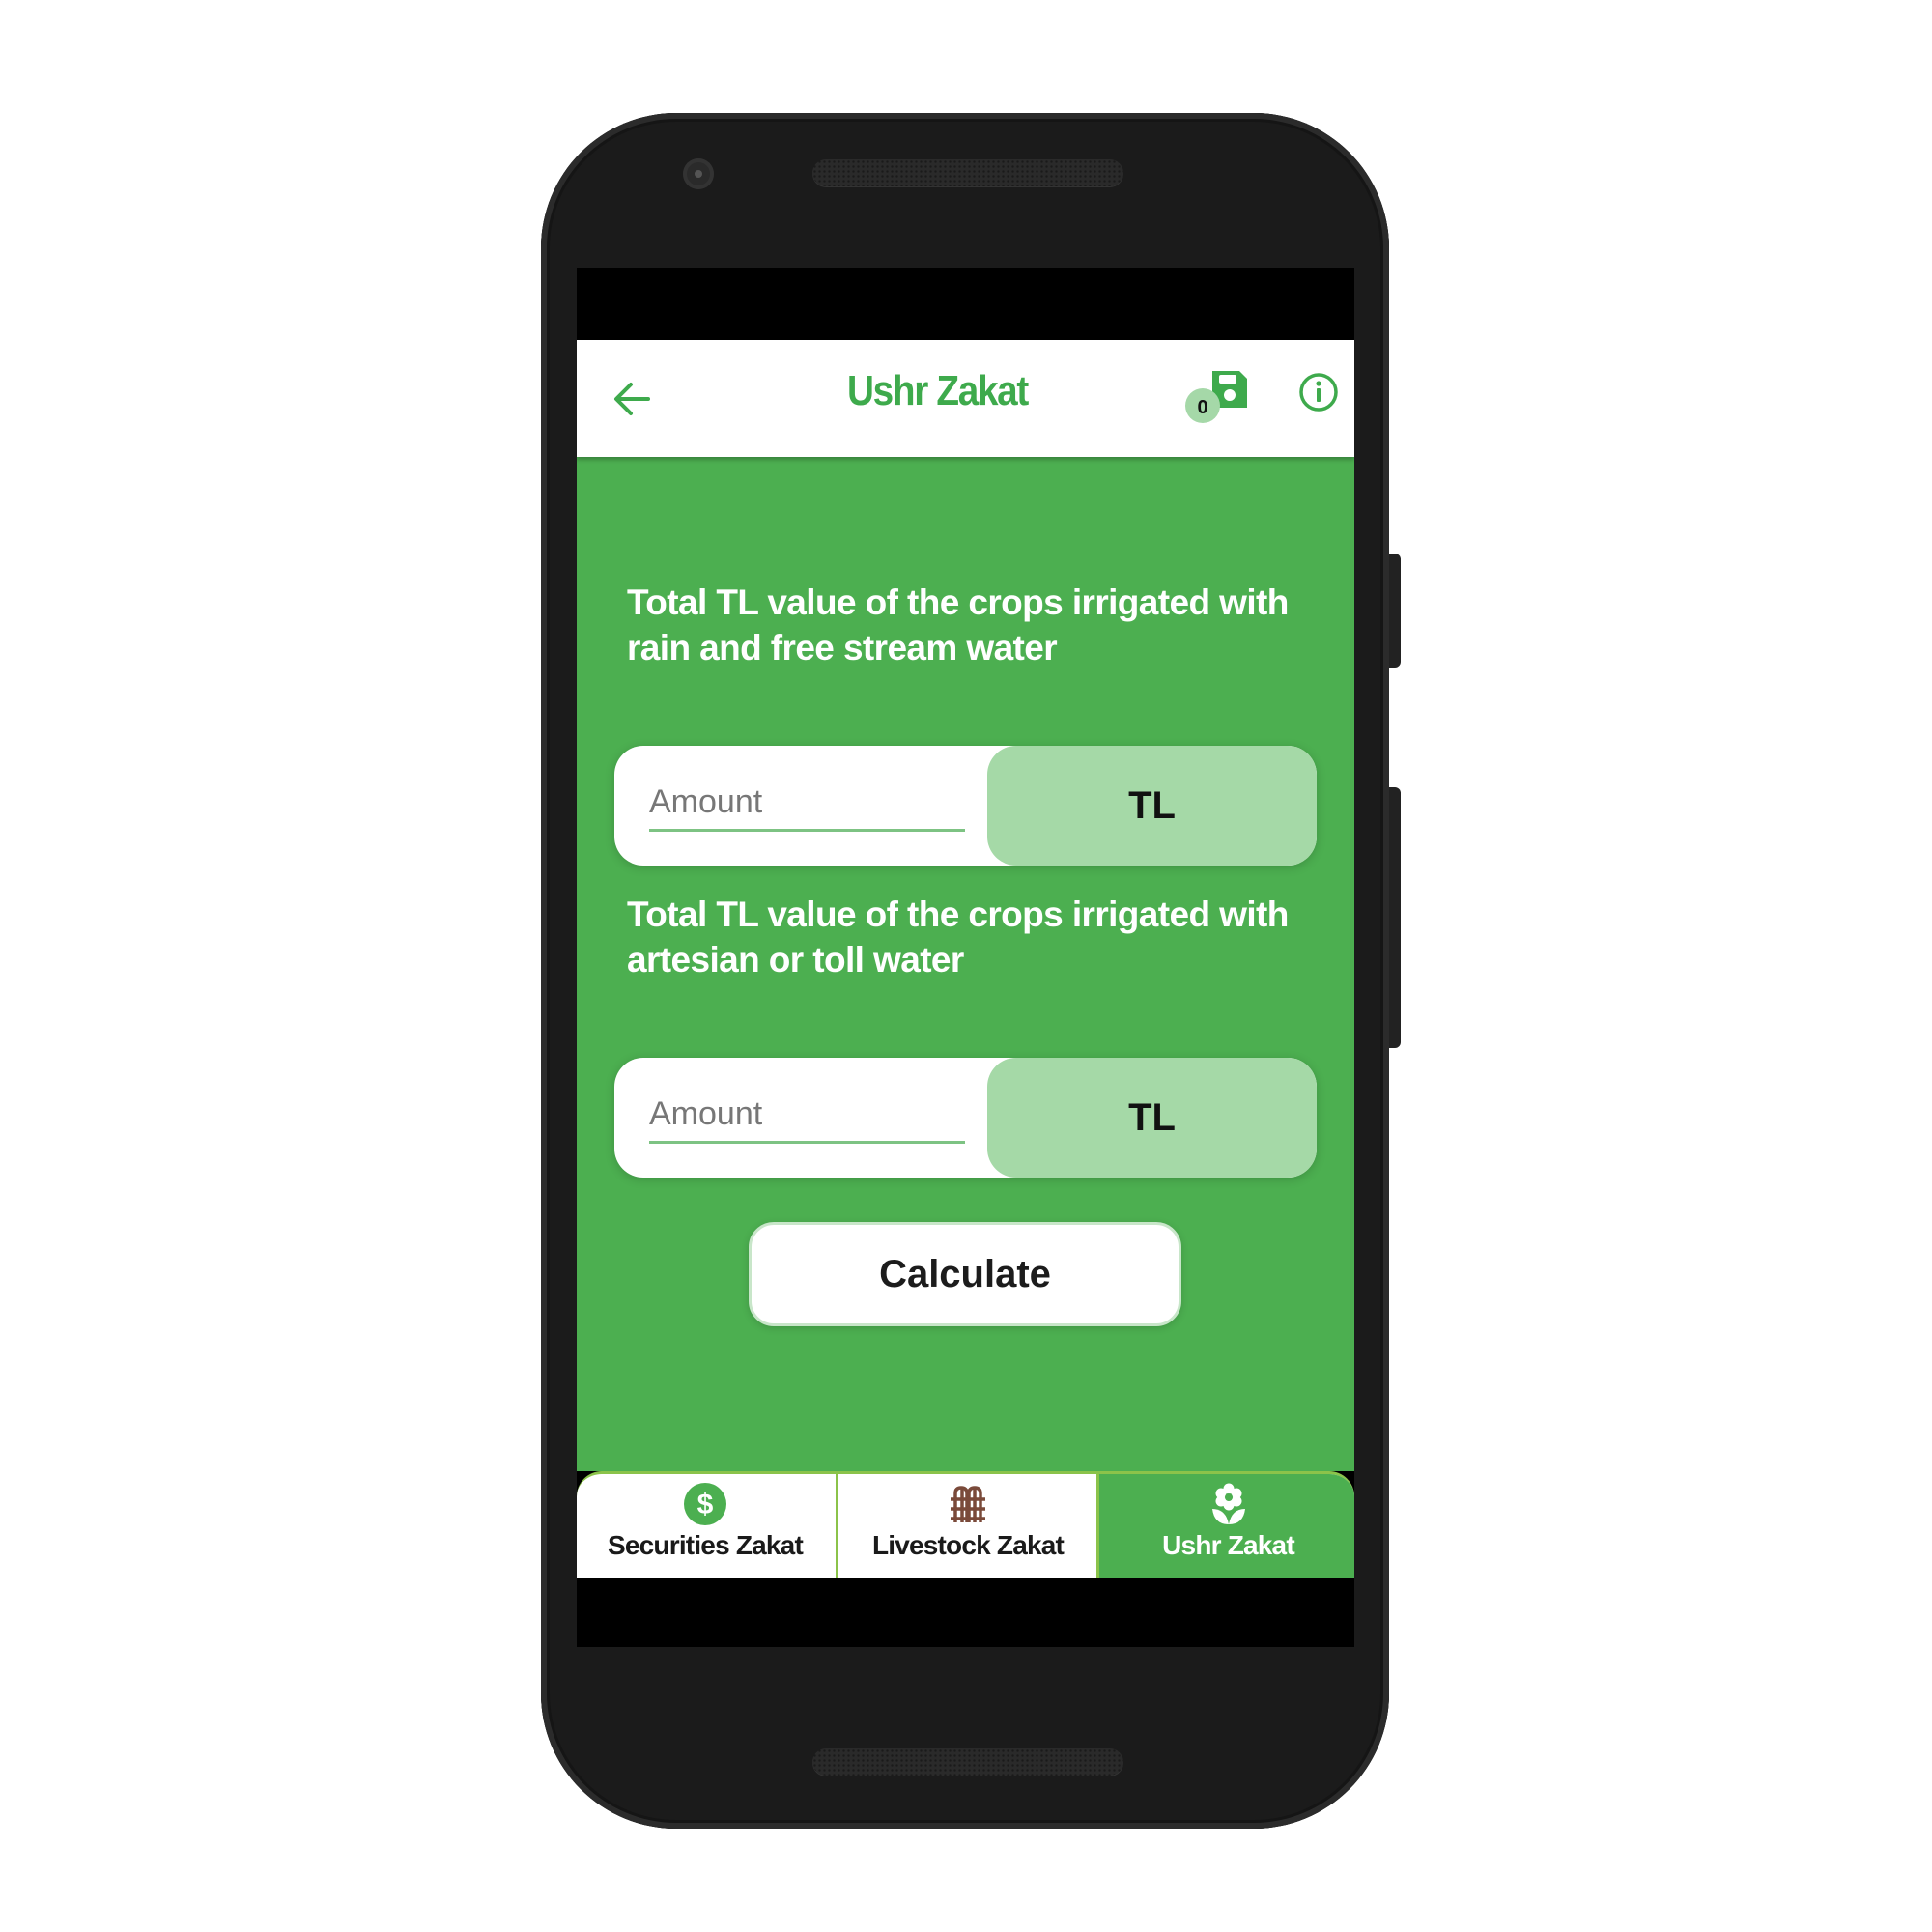 This screenshot has width=1932, height=1932. What do you see at coordinates (968, 1504) in the screenshot?
I see `fence-icon` at bounding box center [968, 1504].